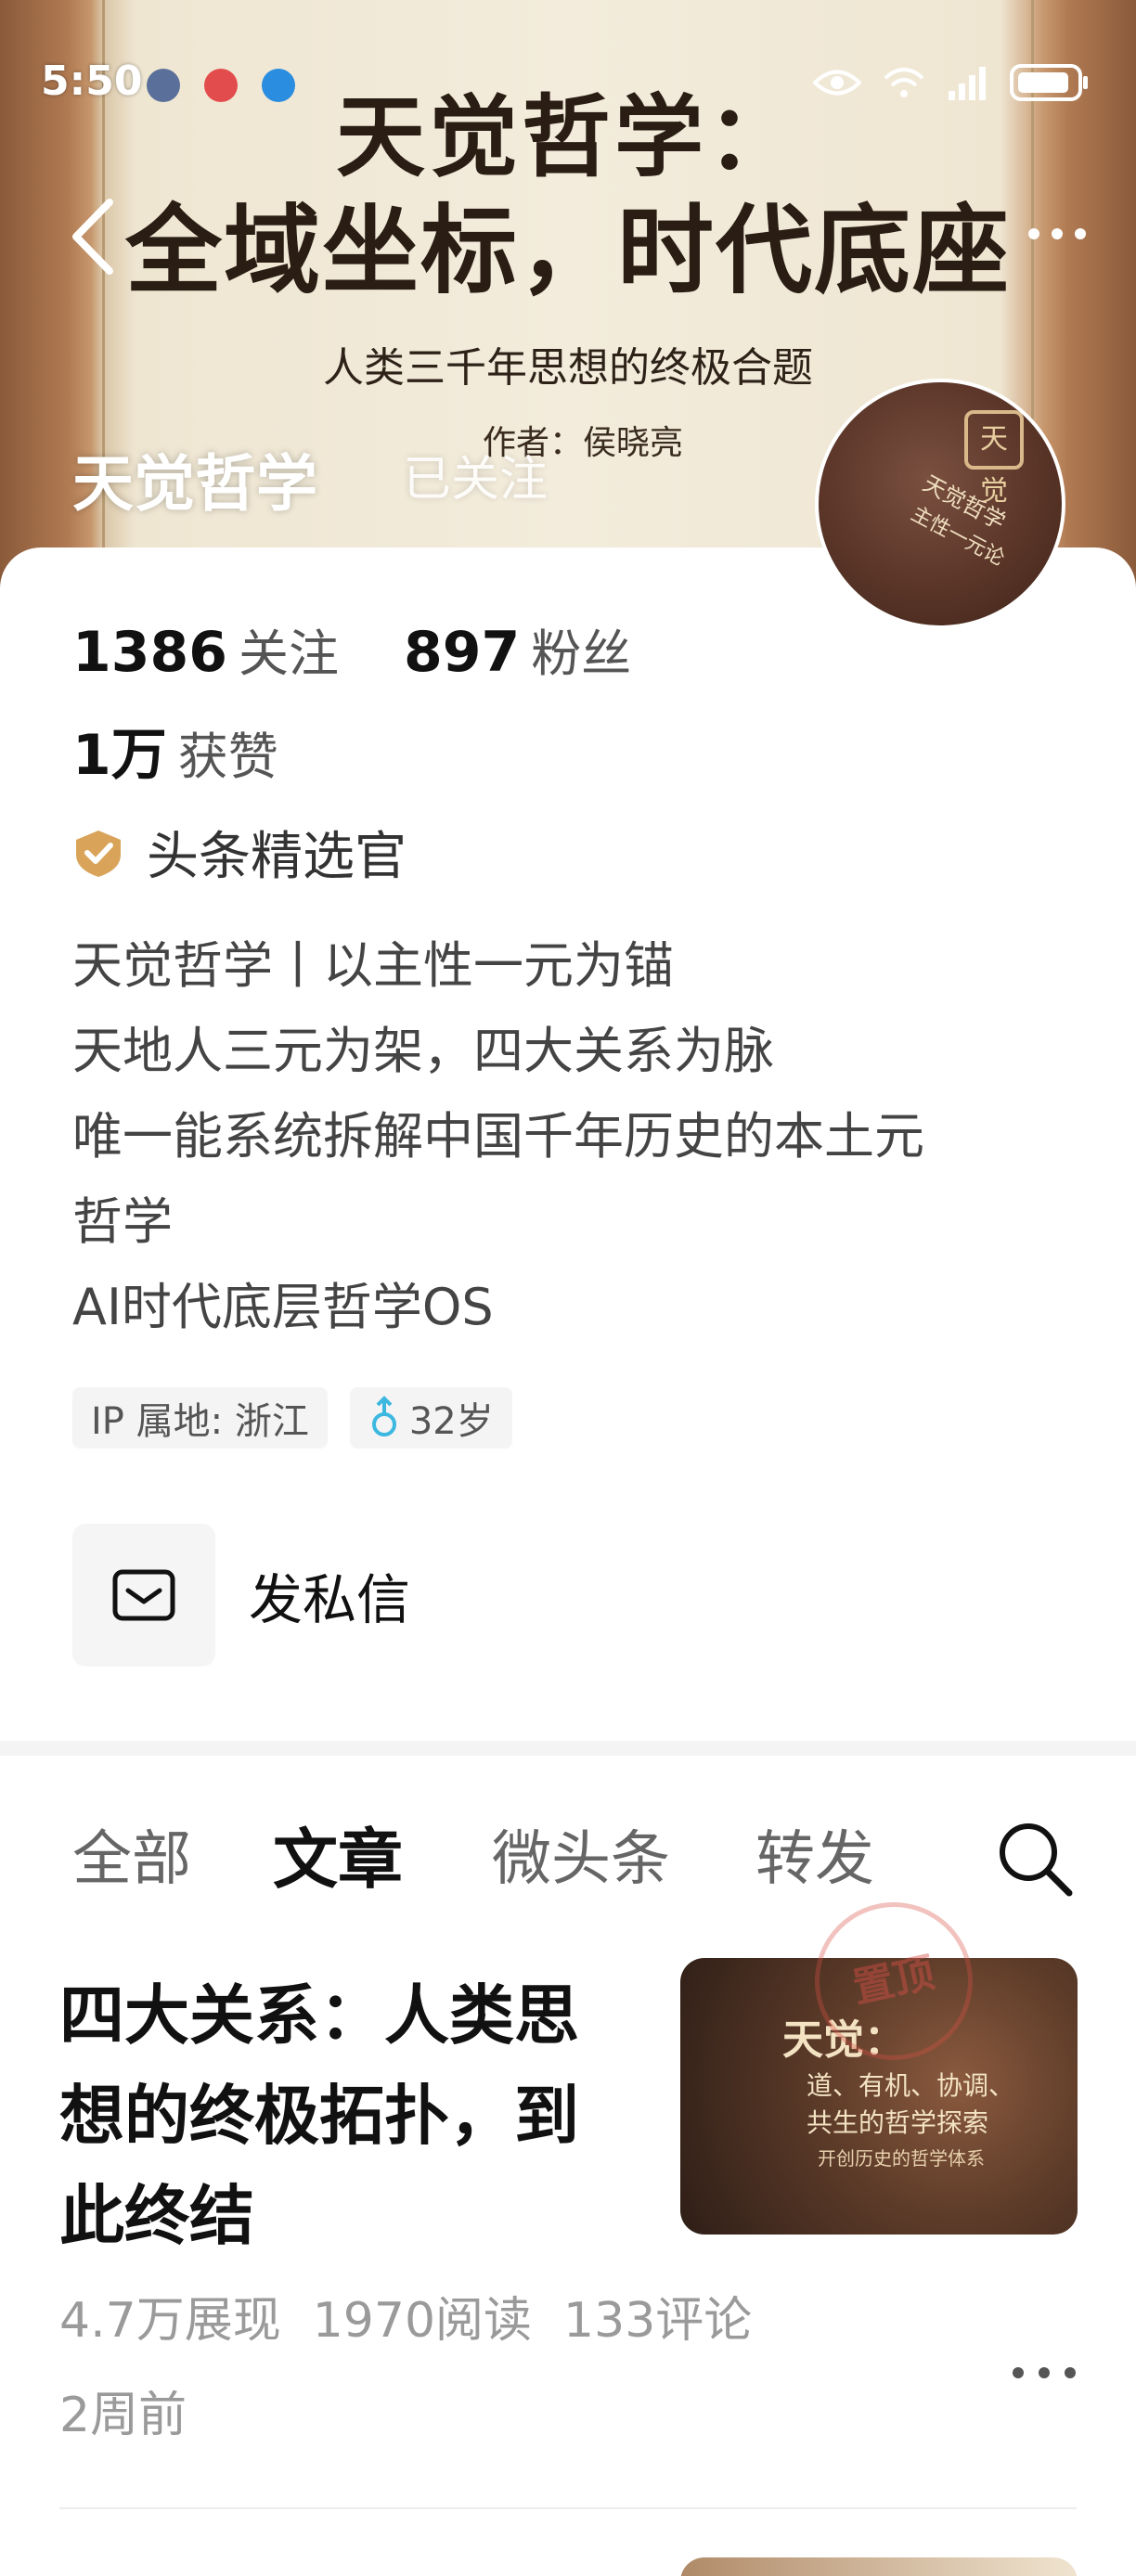 This screenshot has width=1136, height=2576. What do you see at coordinates (898, 2122) in the screenshot?
I see `thumbnail-subtitle: 共生的哲学探索` at bounding box center [898, 2122].